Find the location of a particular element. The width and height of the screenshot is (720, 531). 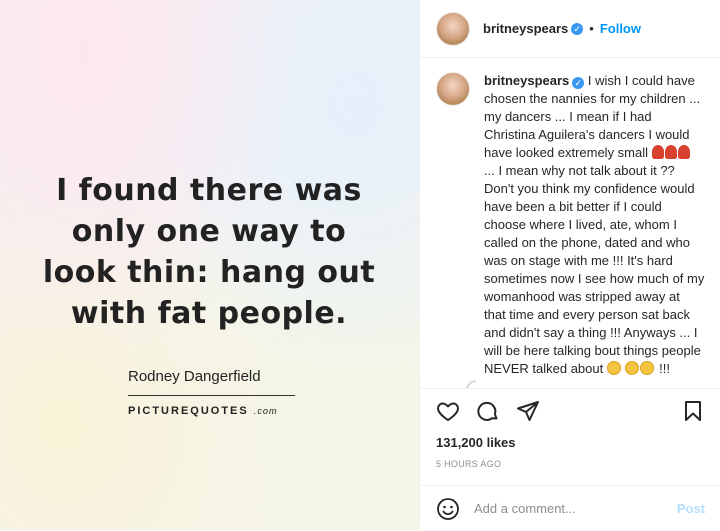

caption-end: !!! is located at coordinates (664, 368).